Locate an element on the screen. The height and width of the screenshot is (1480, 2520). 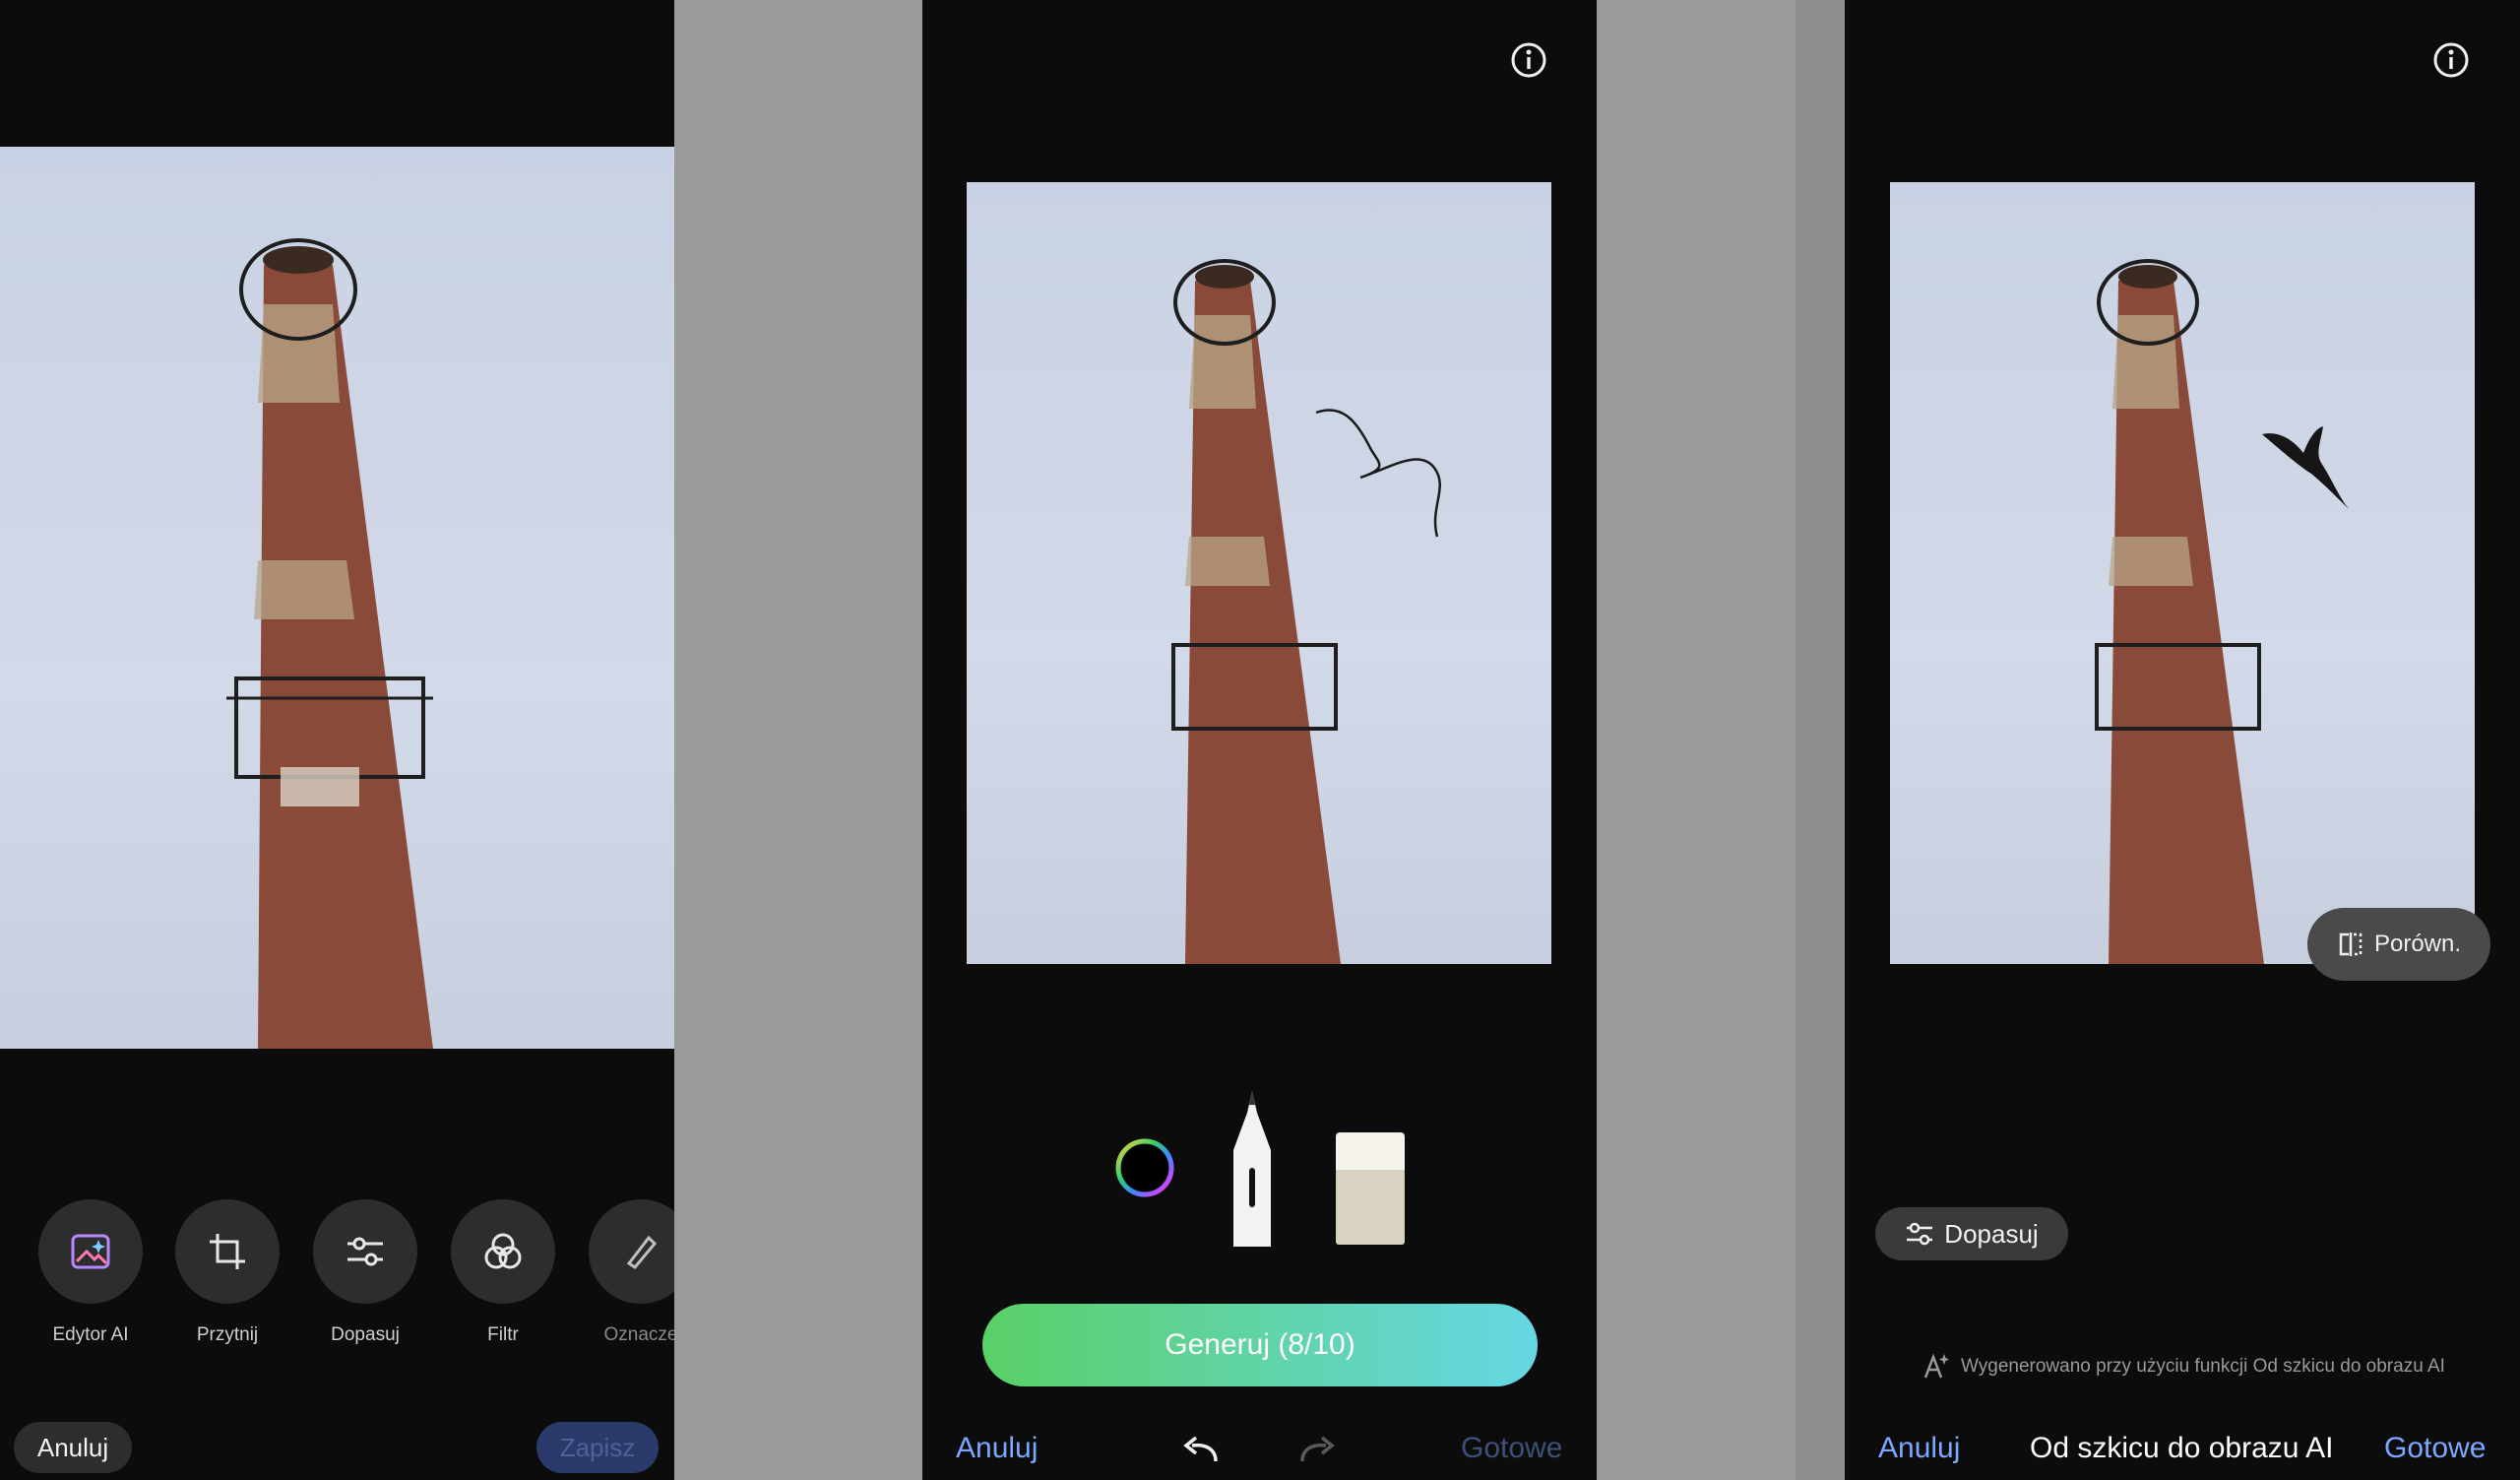
ai-generated-icon is located at coordinates (1936, 1366).